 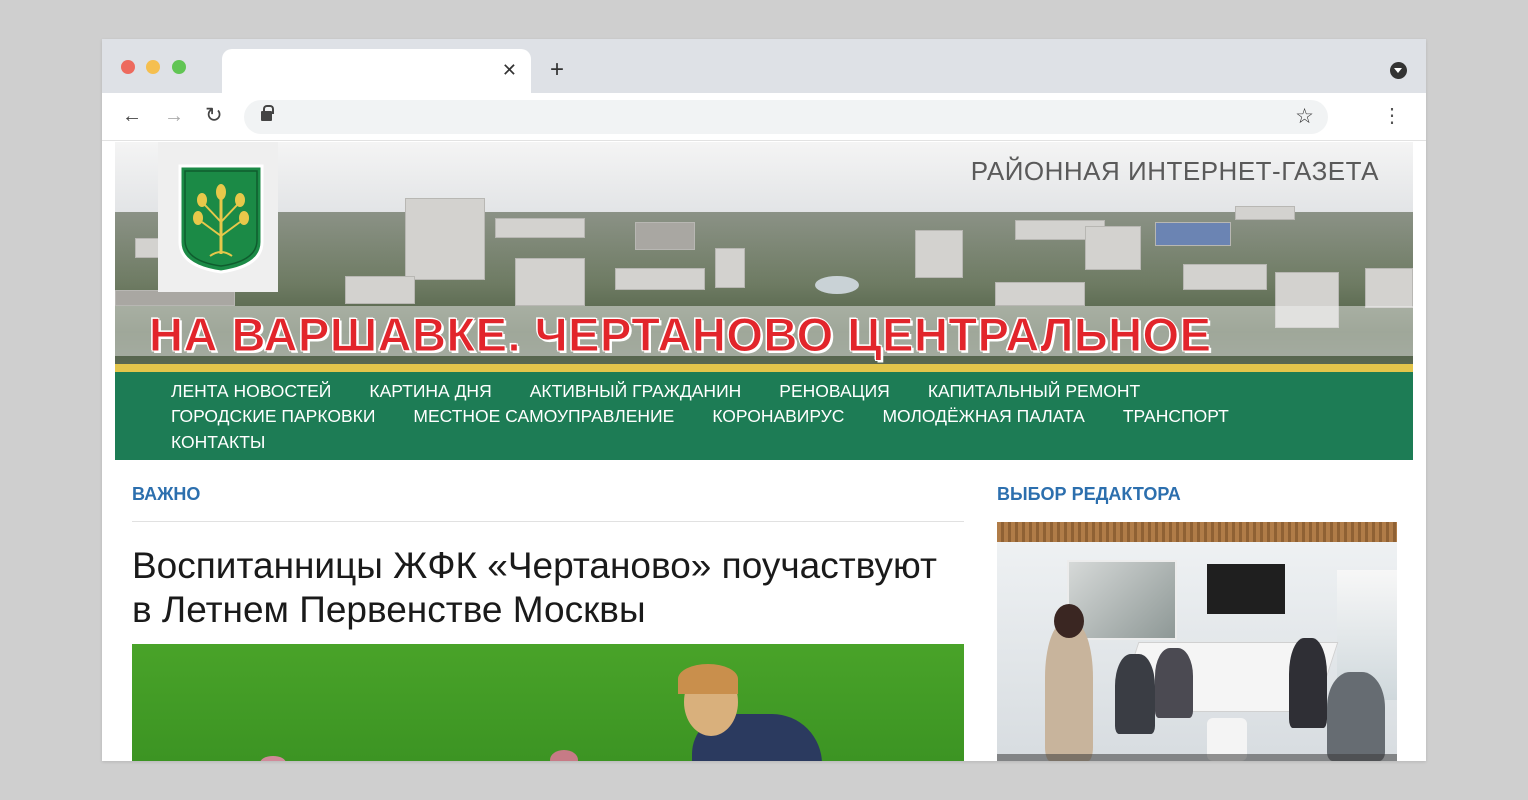 I want to click on banner-divider, so click(x=764, y=368).